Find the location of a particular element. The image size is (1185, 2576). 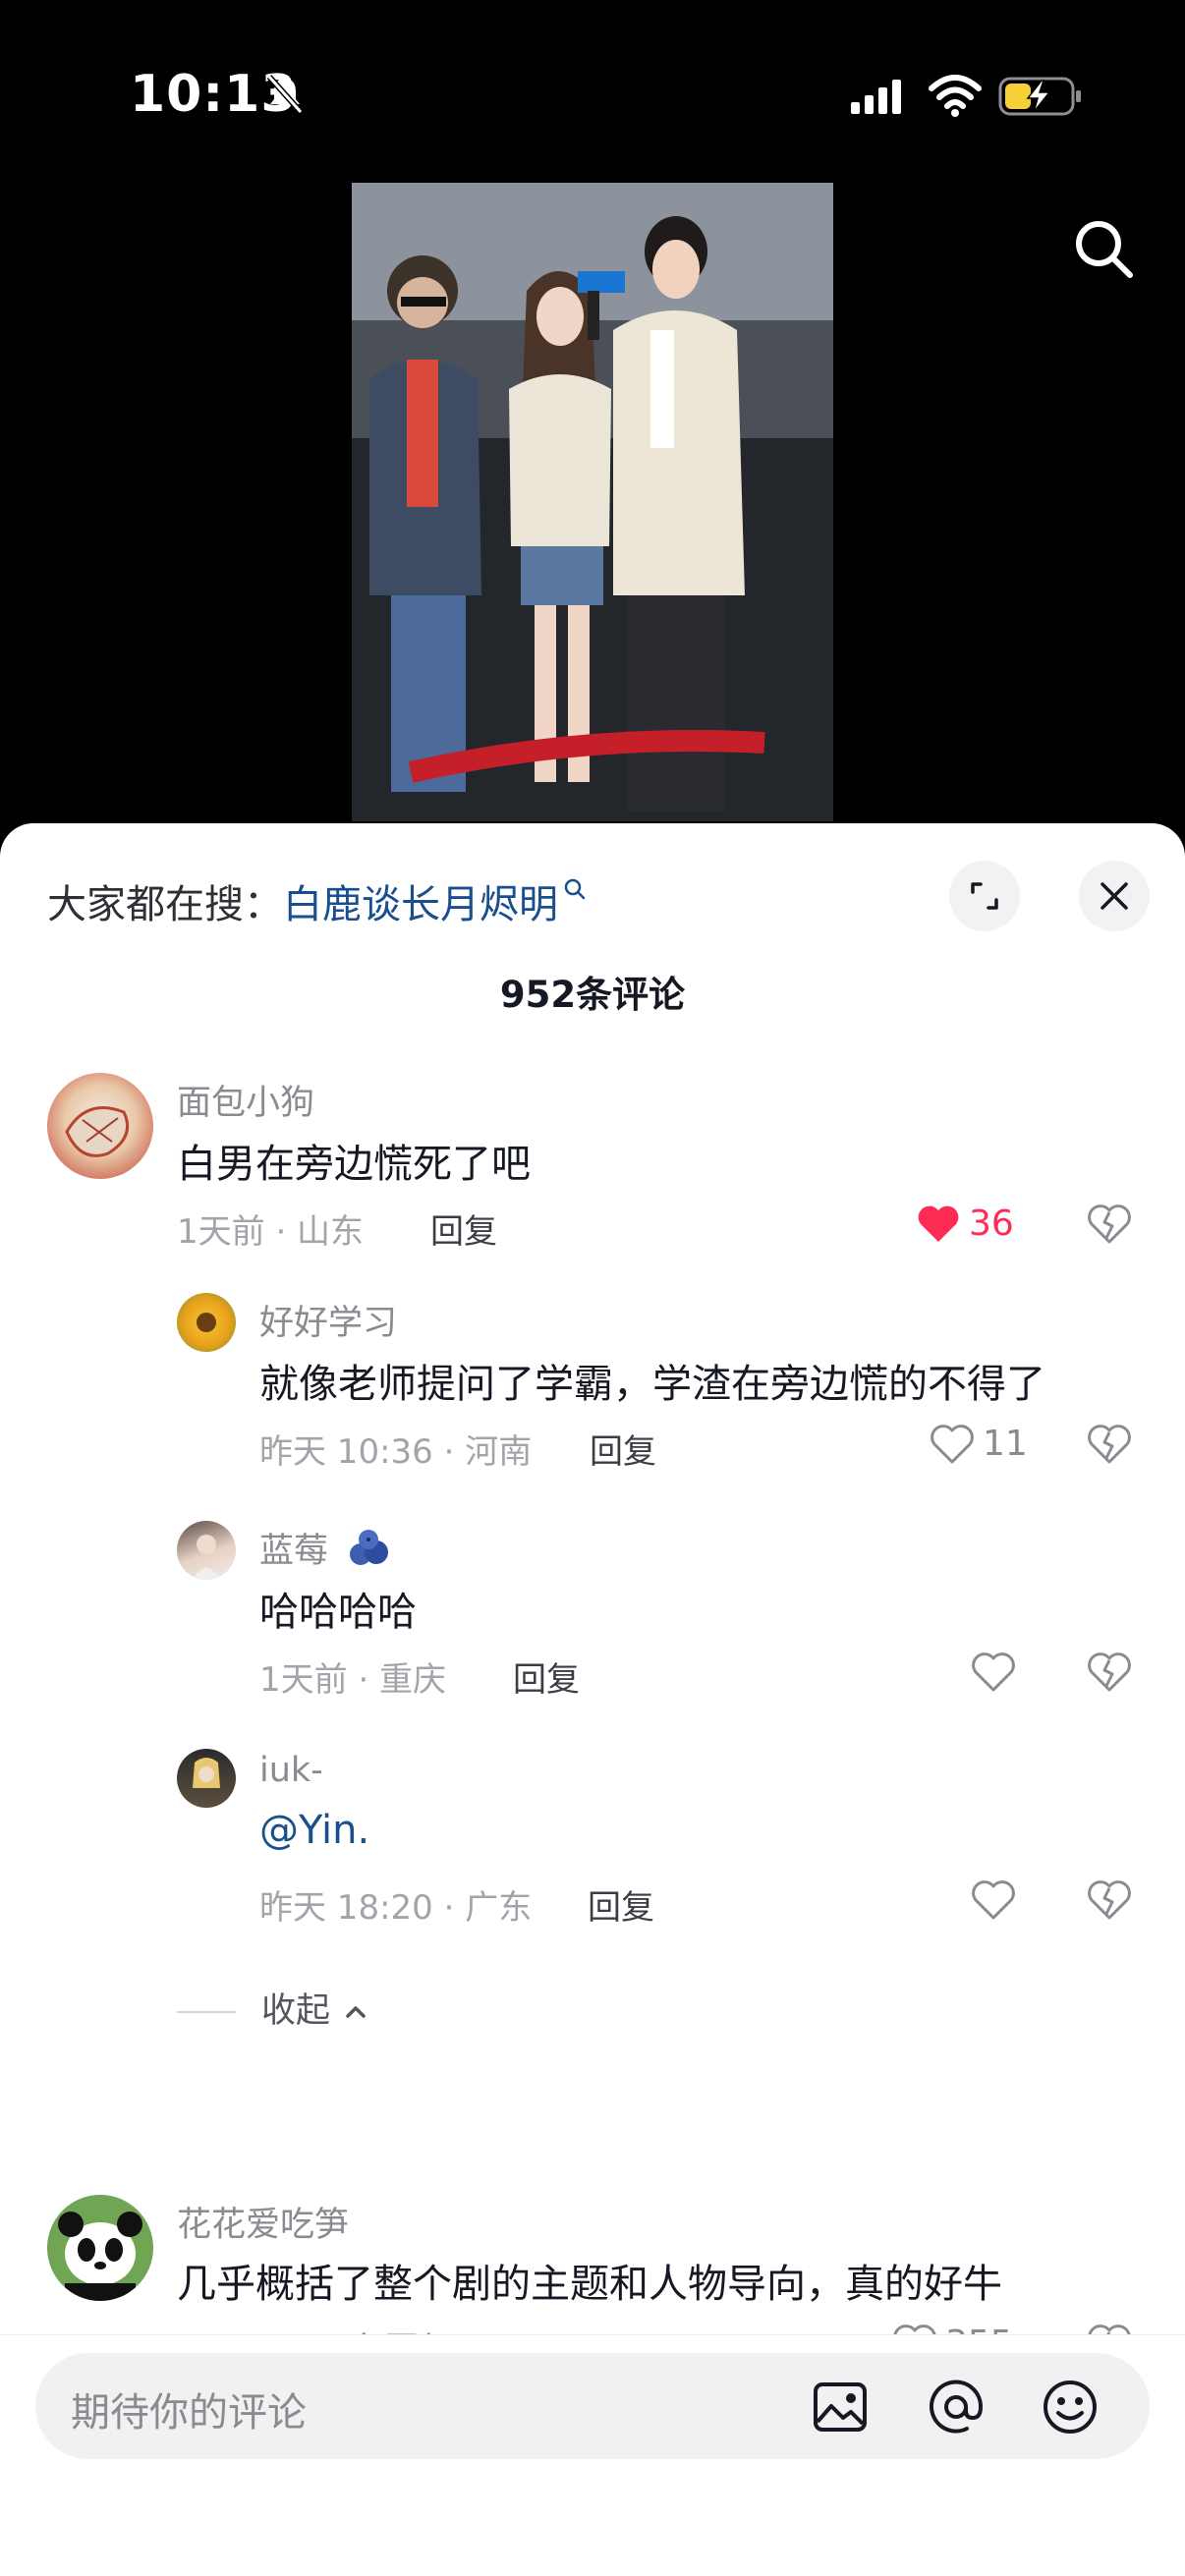

comment-username: 面包小狗 is located at coordinates (246, 1100).